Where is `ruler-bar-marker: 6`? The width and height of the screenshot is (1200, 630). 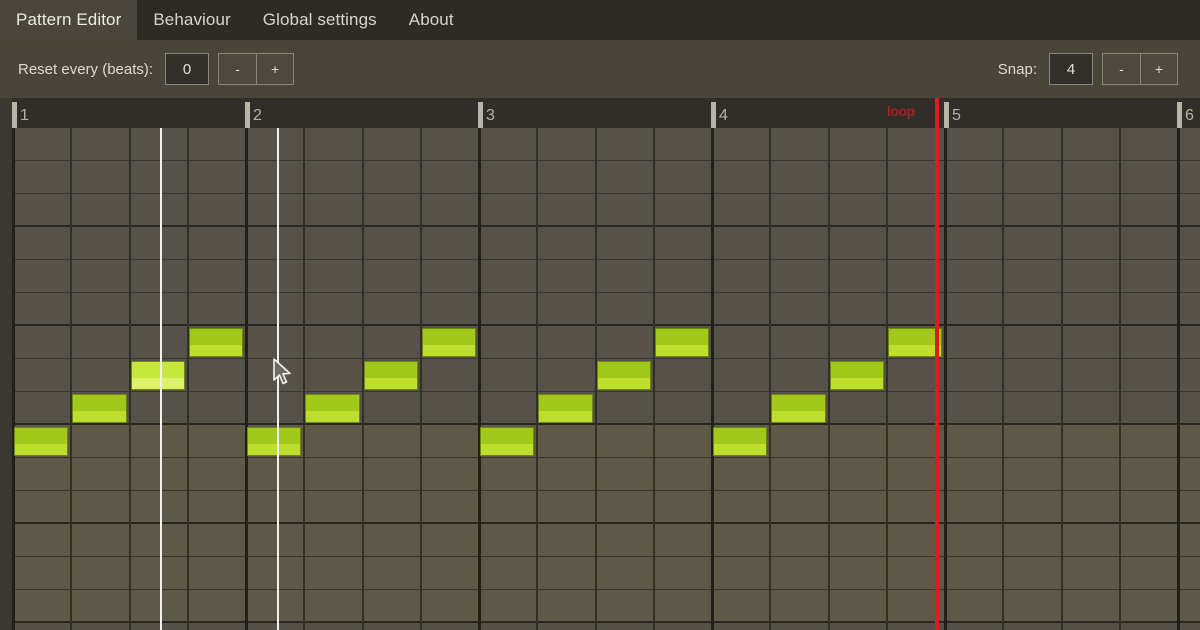
ruler-bar-marker: 6 is located at coordinates (1185, 113).